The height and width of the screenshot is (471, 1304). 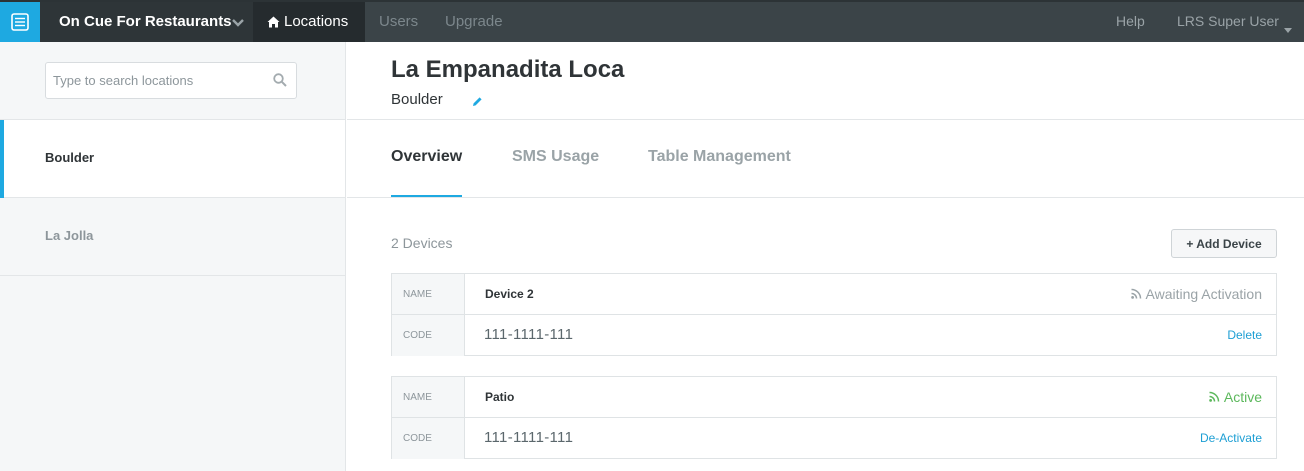 What do you see at coordinates (426, 196) in the screenshot?
I see `active-tab-indicator` at bounding box center [426, 196].